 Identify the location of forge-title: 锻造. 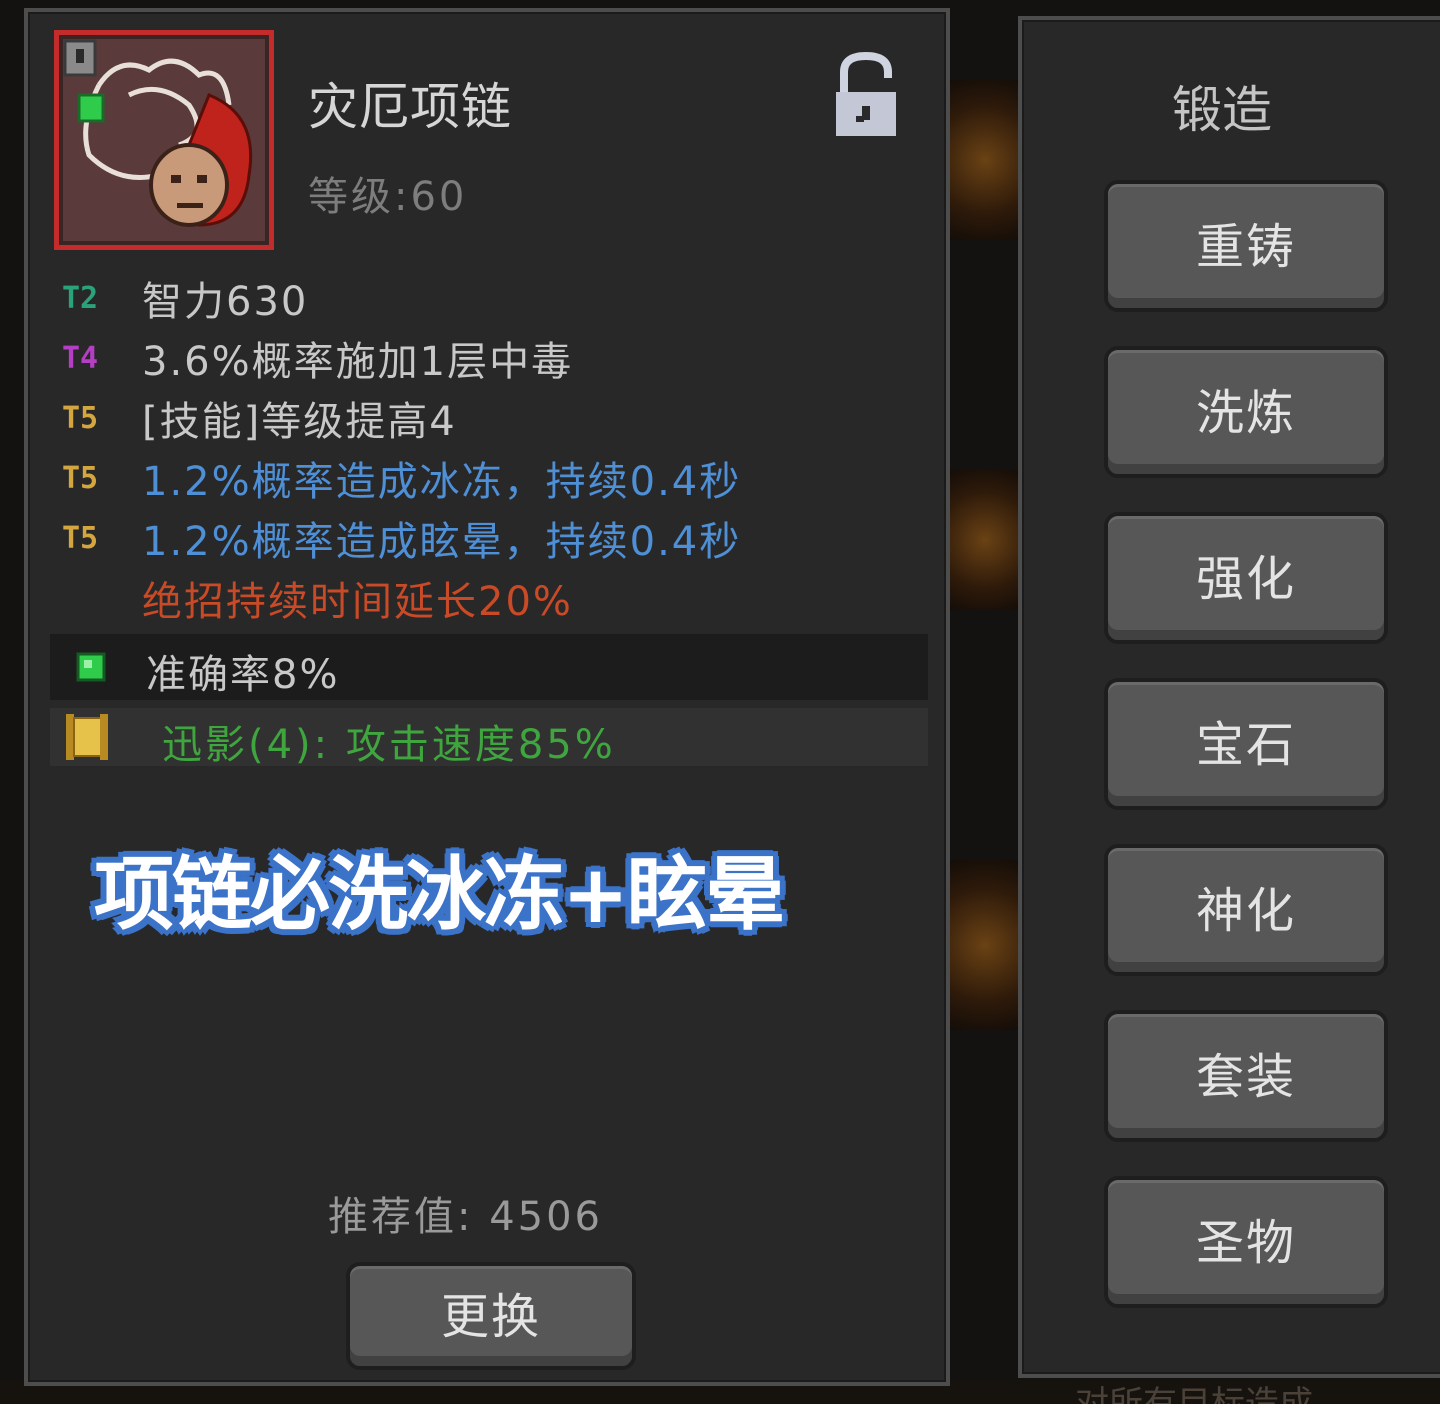
(1222, 110).